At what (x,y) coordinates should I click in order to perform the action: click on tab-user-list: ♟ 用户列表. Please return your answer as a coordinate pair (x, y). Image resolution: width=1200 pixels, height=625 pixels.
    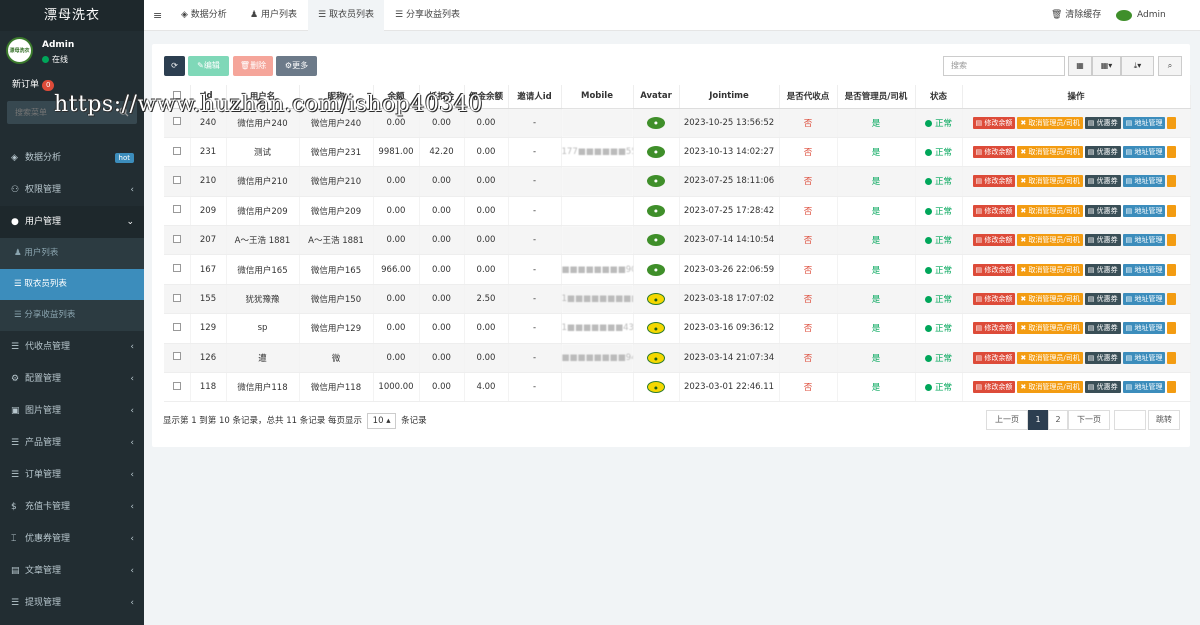
    Looking at the image, I should click on (273, 15).